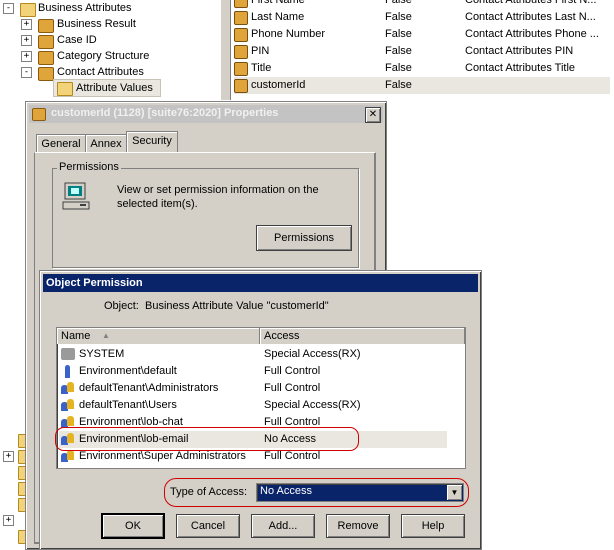 The image size is (614, 550). Describe the element at coordinates (26, 24) in the screenshot. I see `expand-business-result: +` at that location.